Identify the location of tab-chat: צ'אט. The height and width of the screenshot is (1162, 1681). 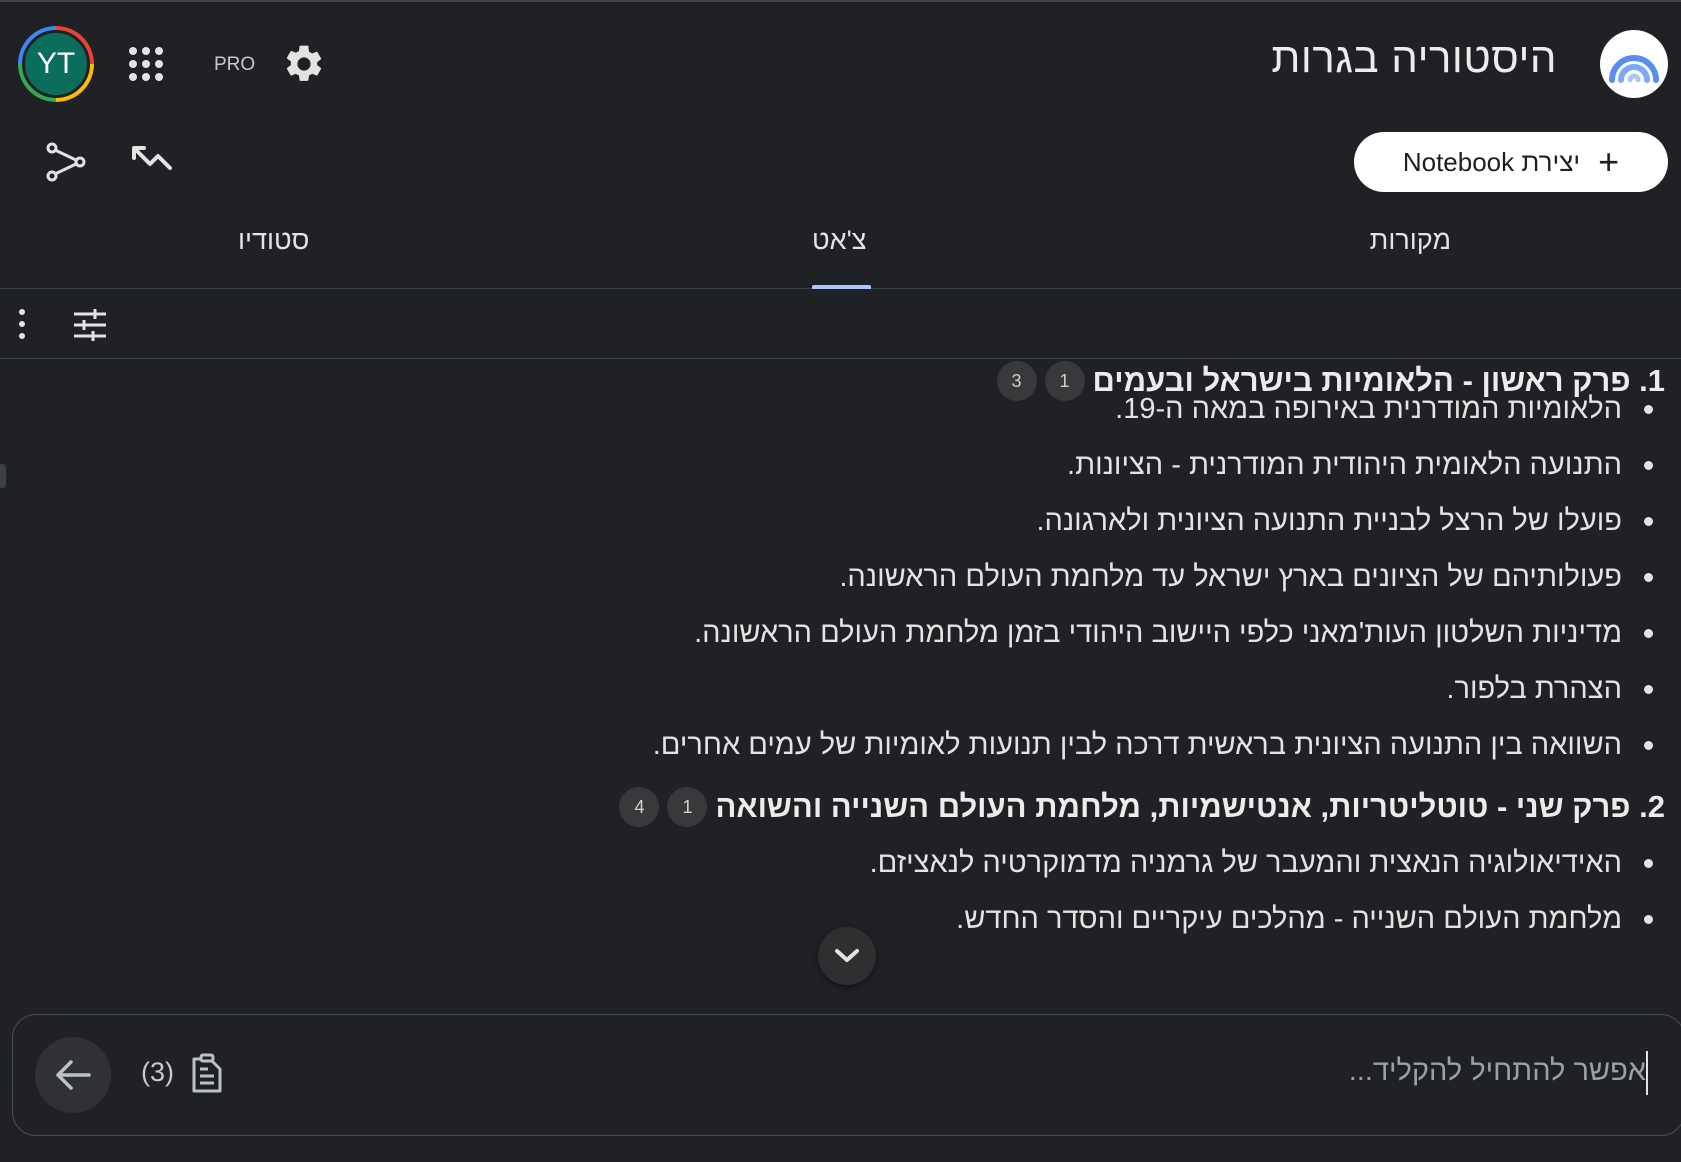
(839, 240).